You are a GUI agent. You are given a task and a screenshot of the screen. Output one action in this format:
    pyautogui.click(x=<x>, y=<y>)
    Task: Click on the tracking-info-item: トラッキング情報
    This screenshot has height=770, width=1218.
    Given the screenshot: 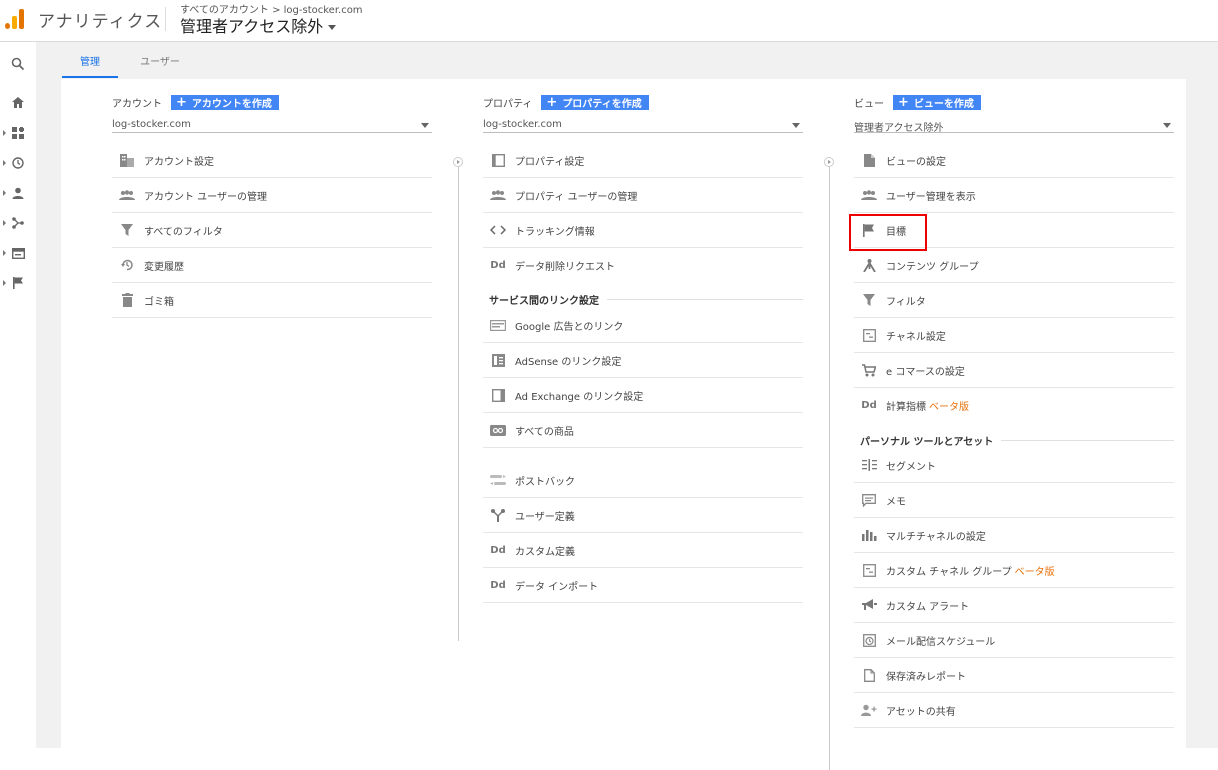 What is the action you would take?
    pyautogui.click(x=643, y=230)
    